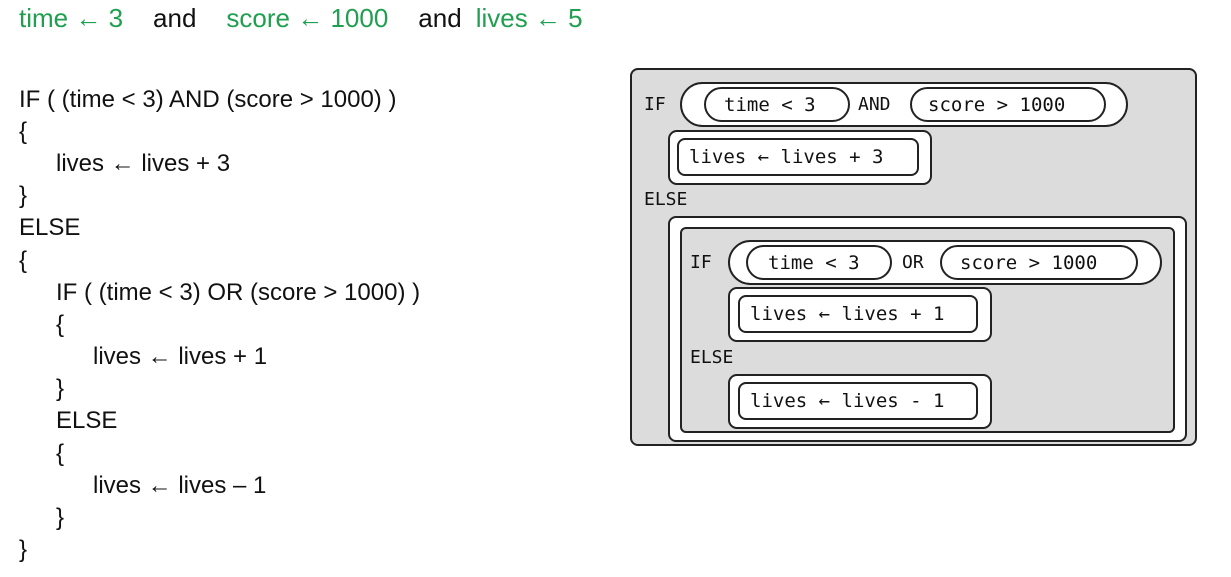 This screenshot has height=577, width=1231. I want to click on initial-assignments: time ← 3 and score ← 1000 and lives ← 5, so click(301, 18).